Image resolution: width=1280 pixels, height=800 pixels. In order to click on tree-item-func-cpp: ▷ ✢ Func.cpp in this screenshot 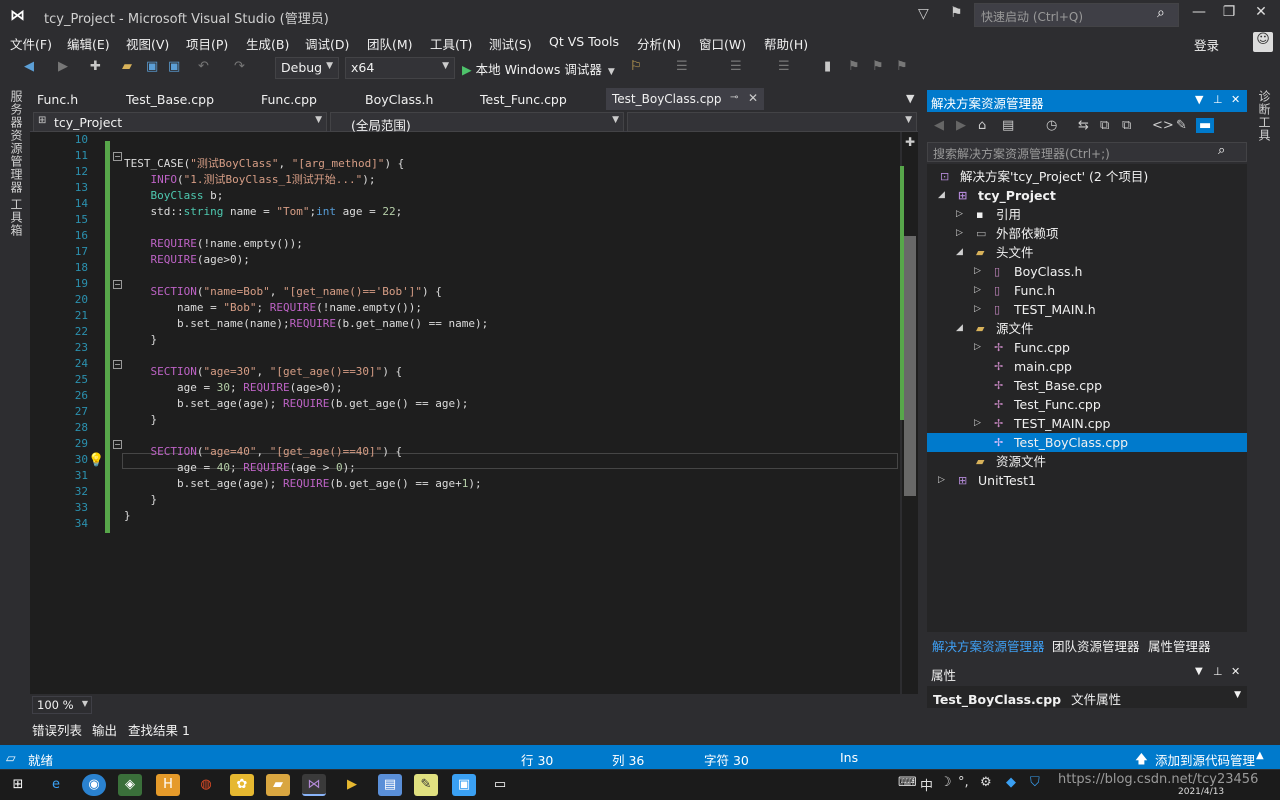, I will do `click(1022, 347)`.